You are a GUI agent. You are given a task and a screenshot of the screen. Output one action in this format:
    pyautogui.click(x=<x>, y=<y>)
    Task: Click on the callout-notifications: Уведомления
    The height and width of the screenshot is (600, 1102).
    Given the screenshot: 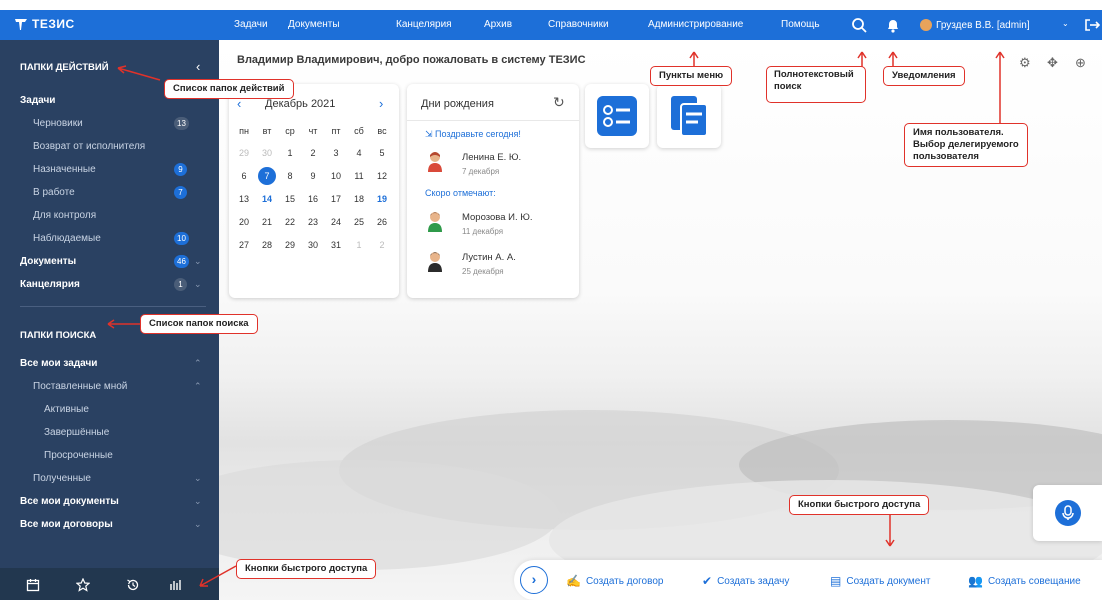 What is the action you would take?
    pyautogui.click(x=924, y=76)
    